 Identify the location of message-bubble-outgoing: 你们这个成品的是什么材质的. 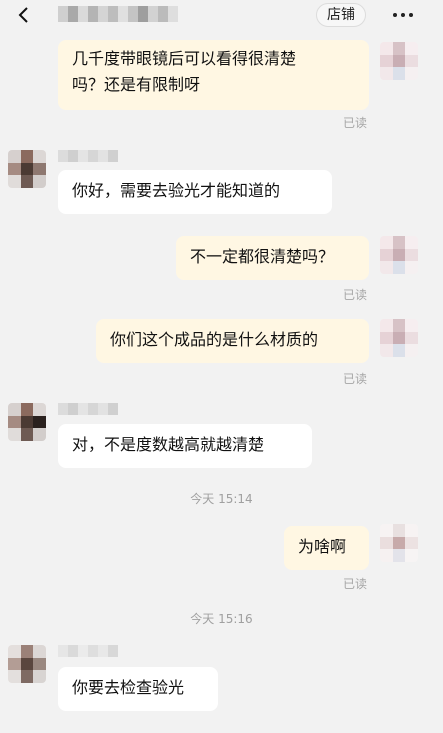
(232, 341).